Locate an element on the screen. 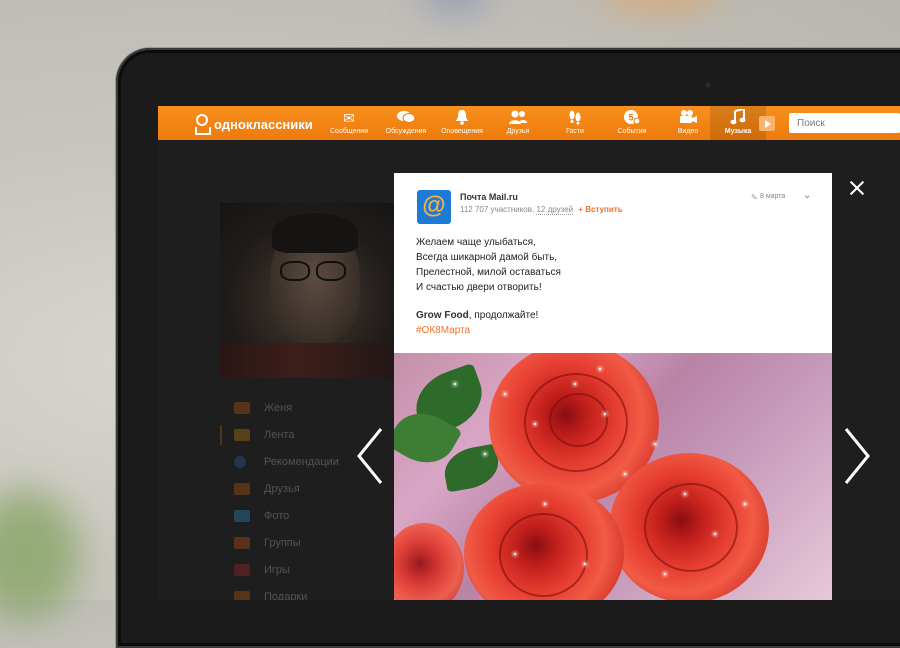 The width and height of the screenshot is (900, 648). nav-item-friends: Друзья is located at coordinates (518, 123).